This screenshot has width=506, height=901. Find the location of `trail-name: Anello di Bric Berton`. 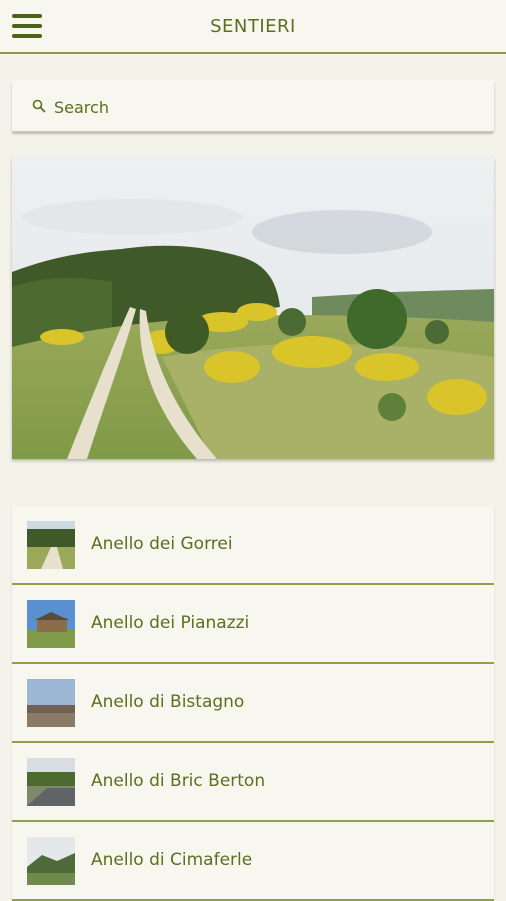

trail-name: Anello di Bric Berton is located at coordinates (178, 781).